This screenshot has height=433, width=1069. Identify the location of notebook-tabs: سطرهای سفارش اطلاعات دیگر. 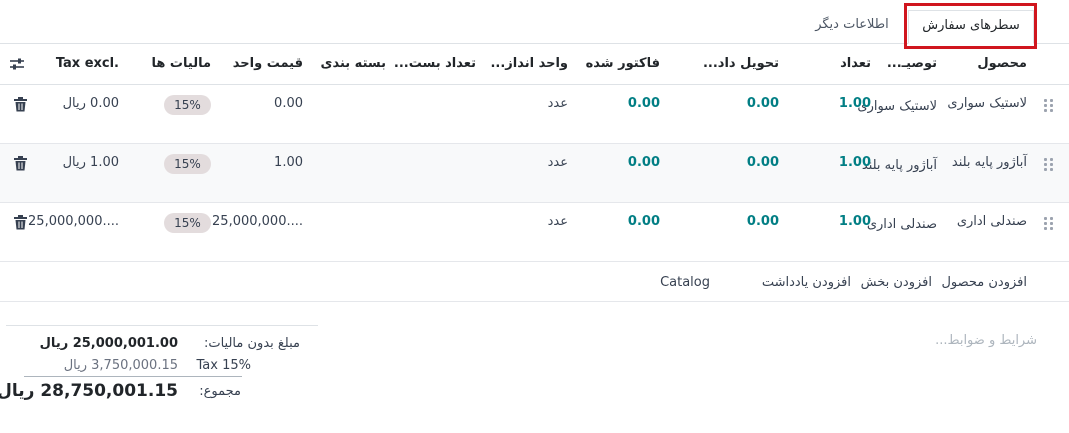
(534, 22).